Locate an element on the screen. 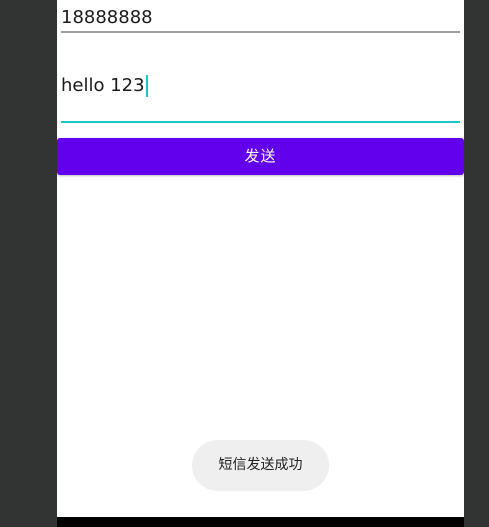 The height and width of the screenshot is (527, 489). emulator-frame-right is located at coordinates (476, 263).